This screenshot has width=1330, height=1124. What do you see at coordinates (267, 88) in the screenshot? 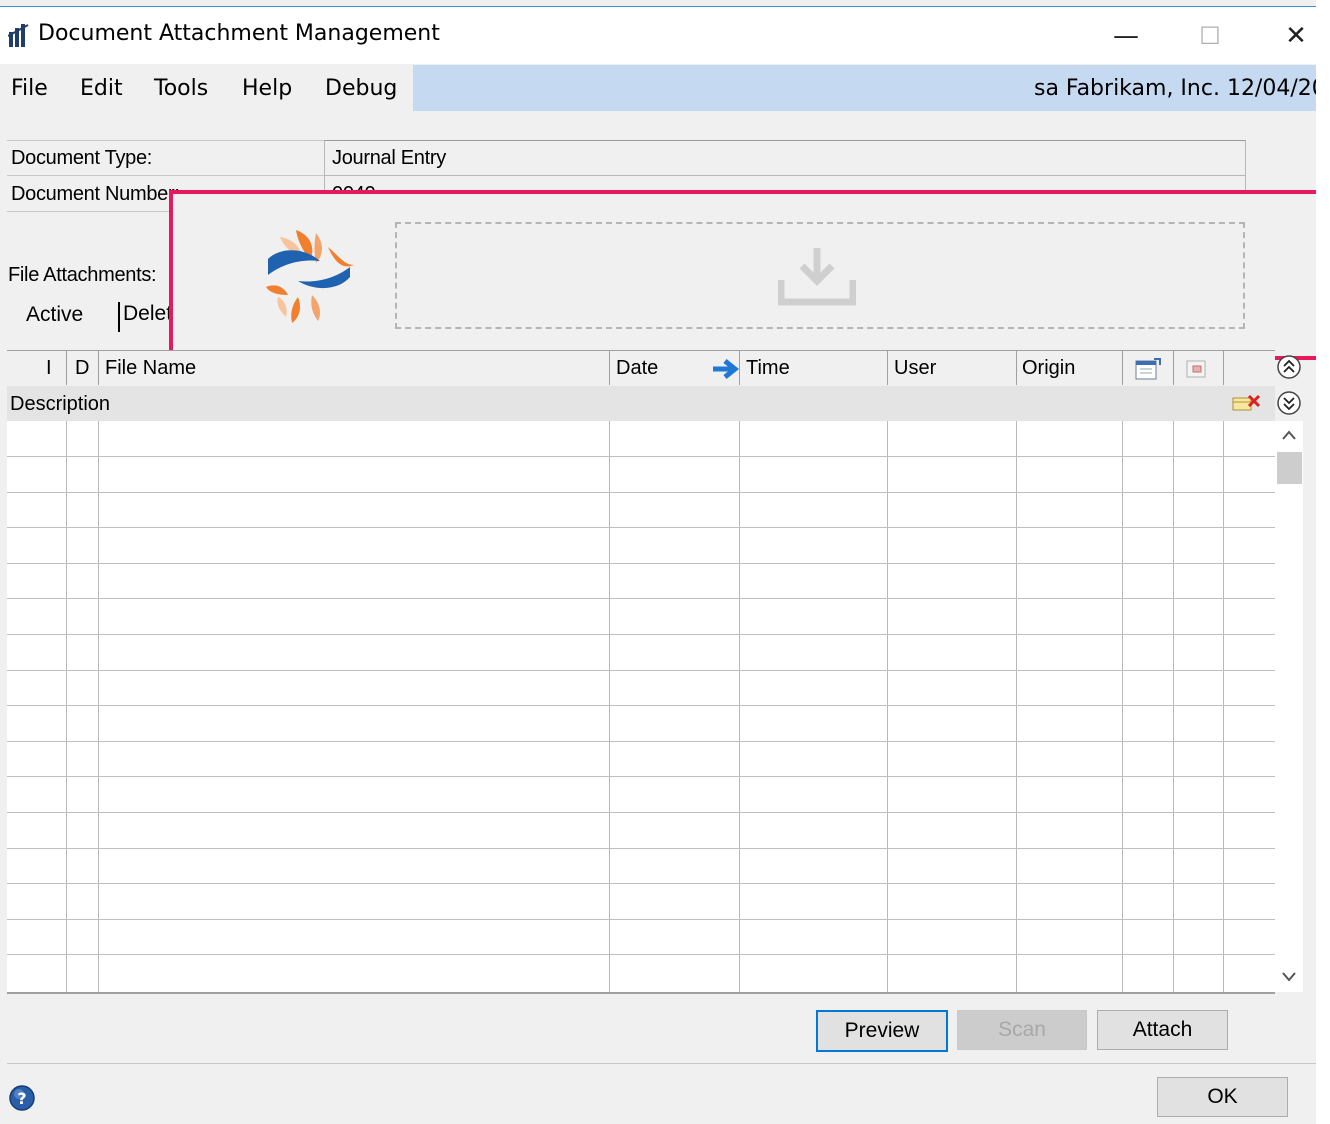
I see `menu-help: Help` at bounding box center [267, 88].